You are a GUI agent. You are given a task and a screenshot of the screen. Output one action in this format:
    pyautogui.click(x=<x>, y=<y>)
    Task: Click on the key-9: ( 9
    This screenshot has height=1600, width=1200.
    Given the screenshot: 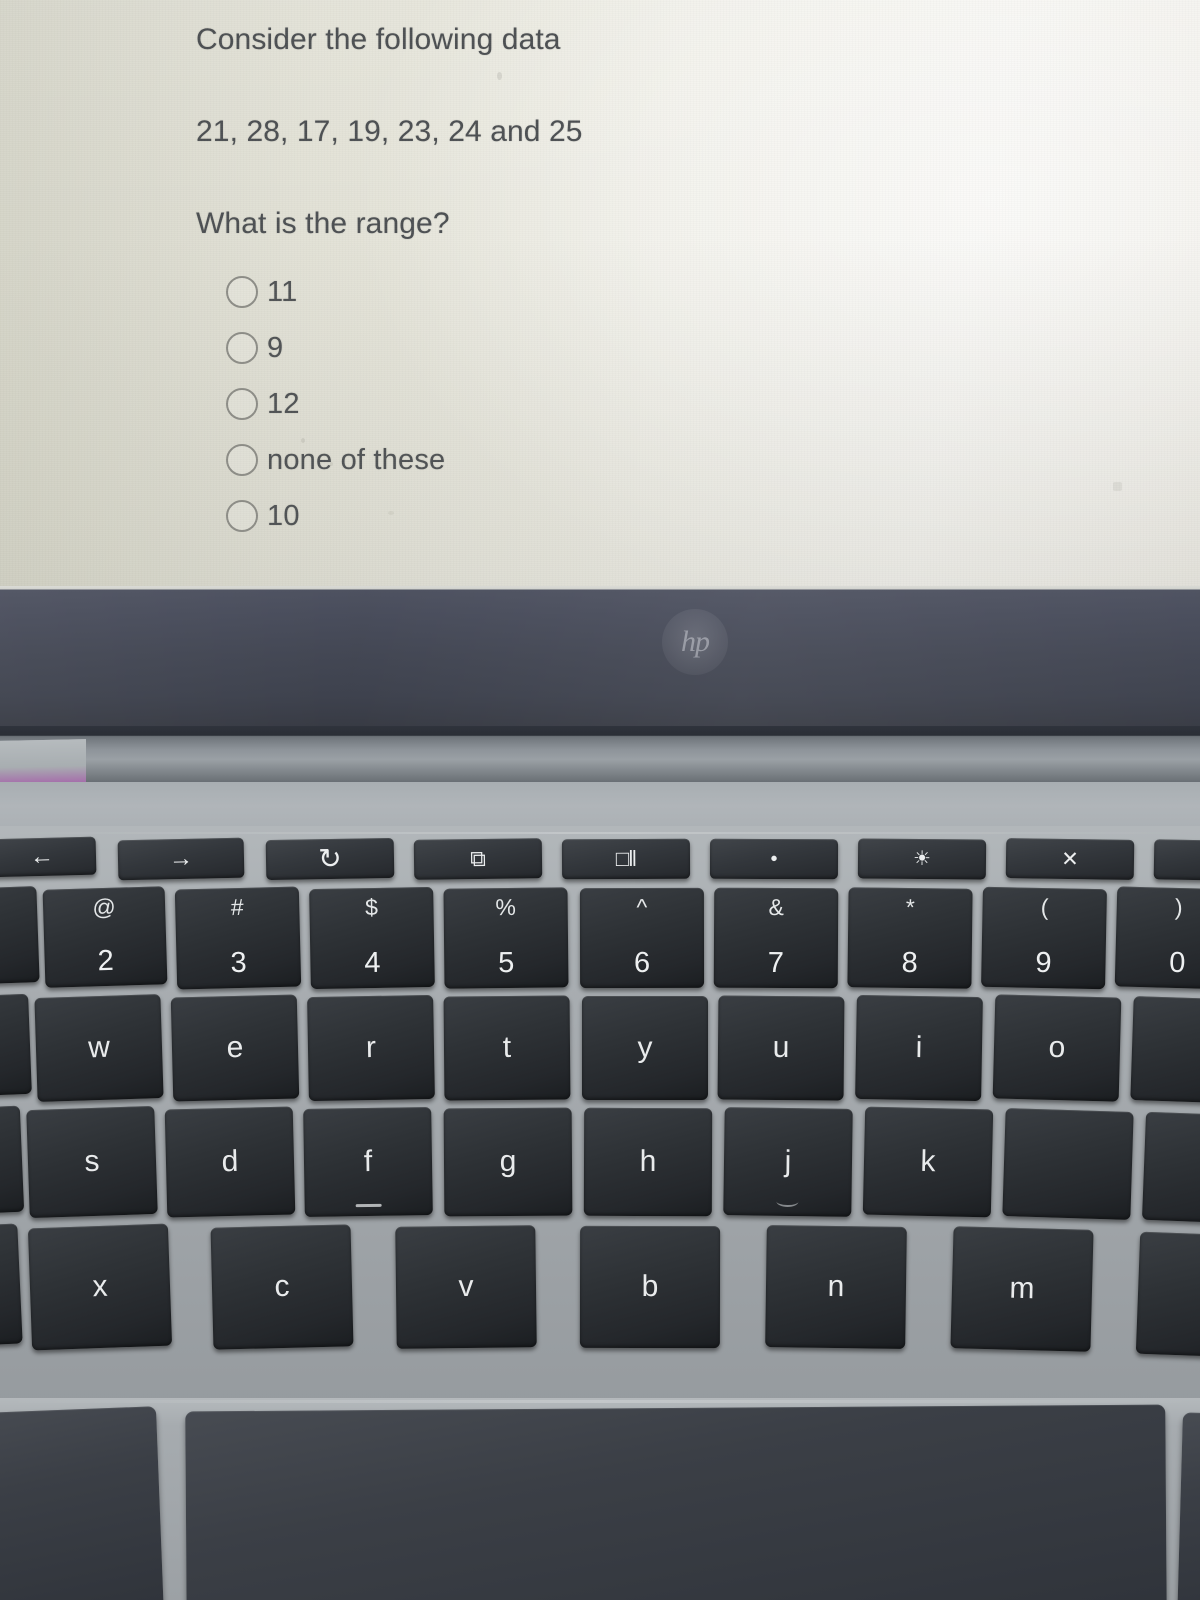 What is the action you would take?
    pyautogui.click(x=1044, y=938)
    